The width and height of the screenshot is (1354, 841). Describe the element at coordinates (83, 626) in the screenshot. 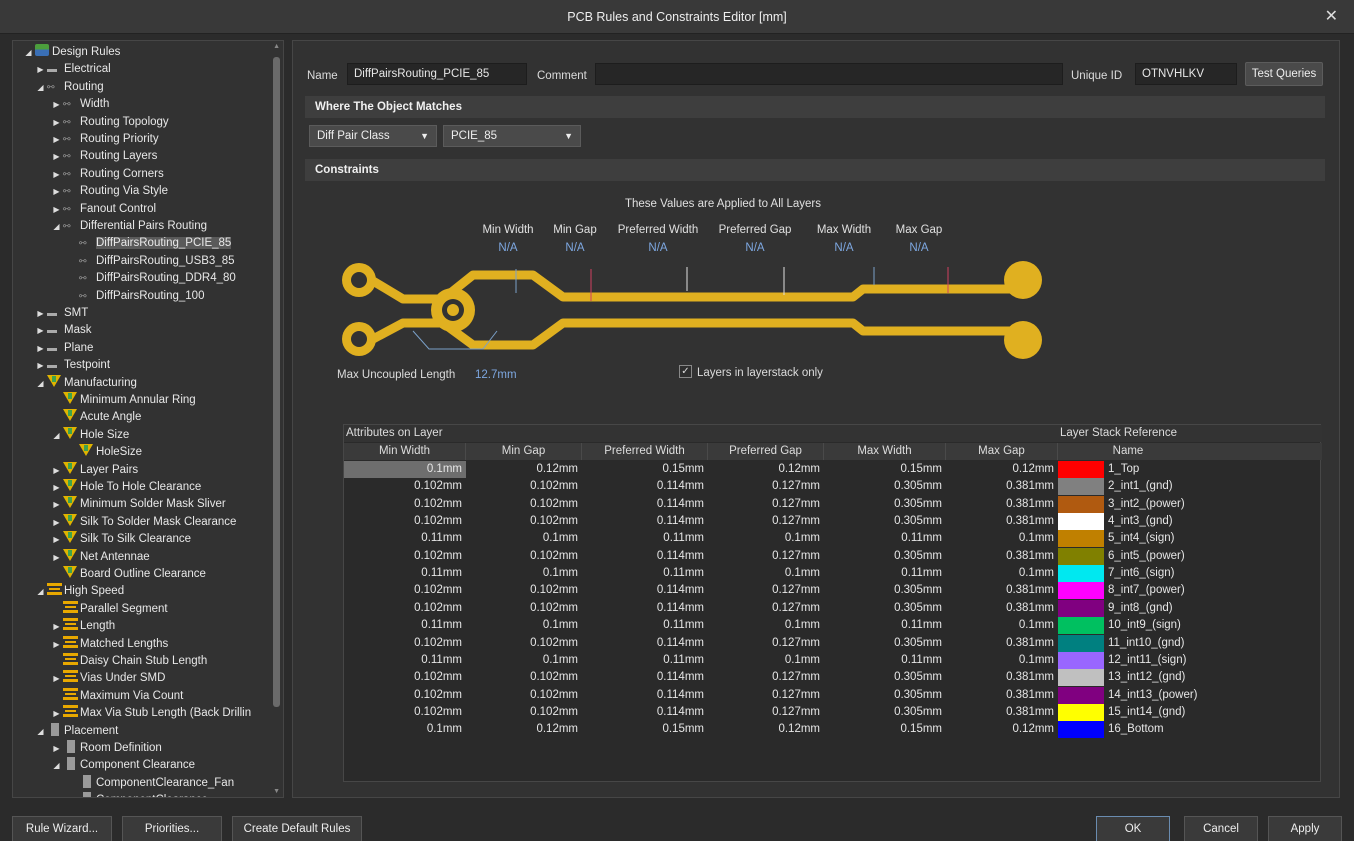

I see `tree-item: ▶ Length` at that location.